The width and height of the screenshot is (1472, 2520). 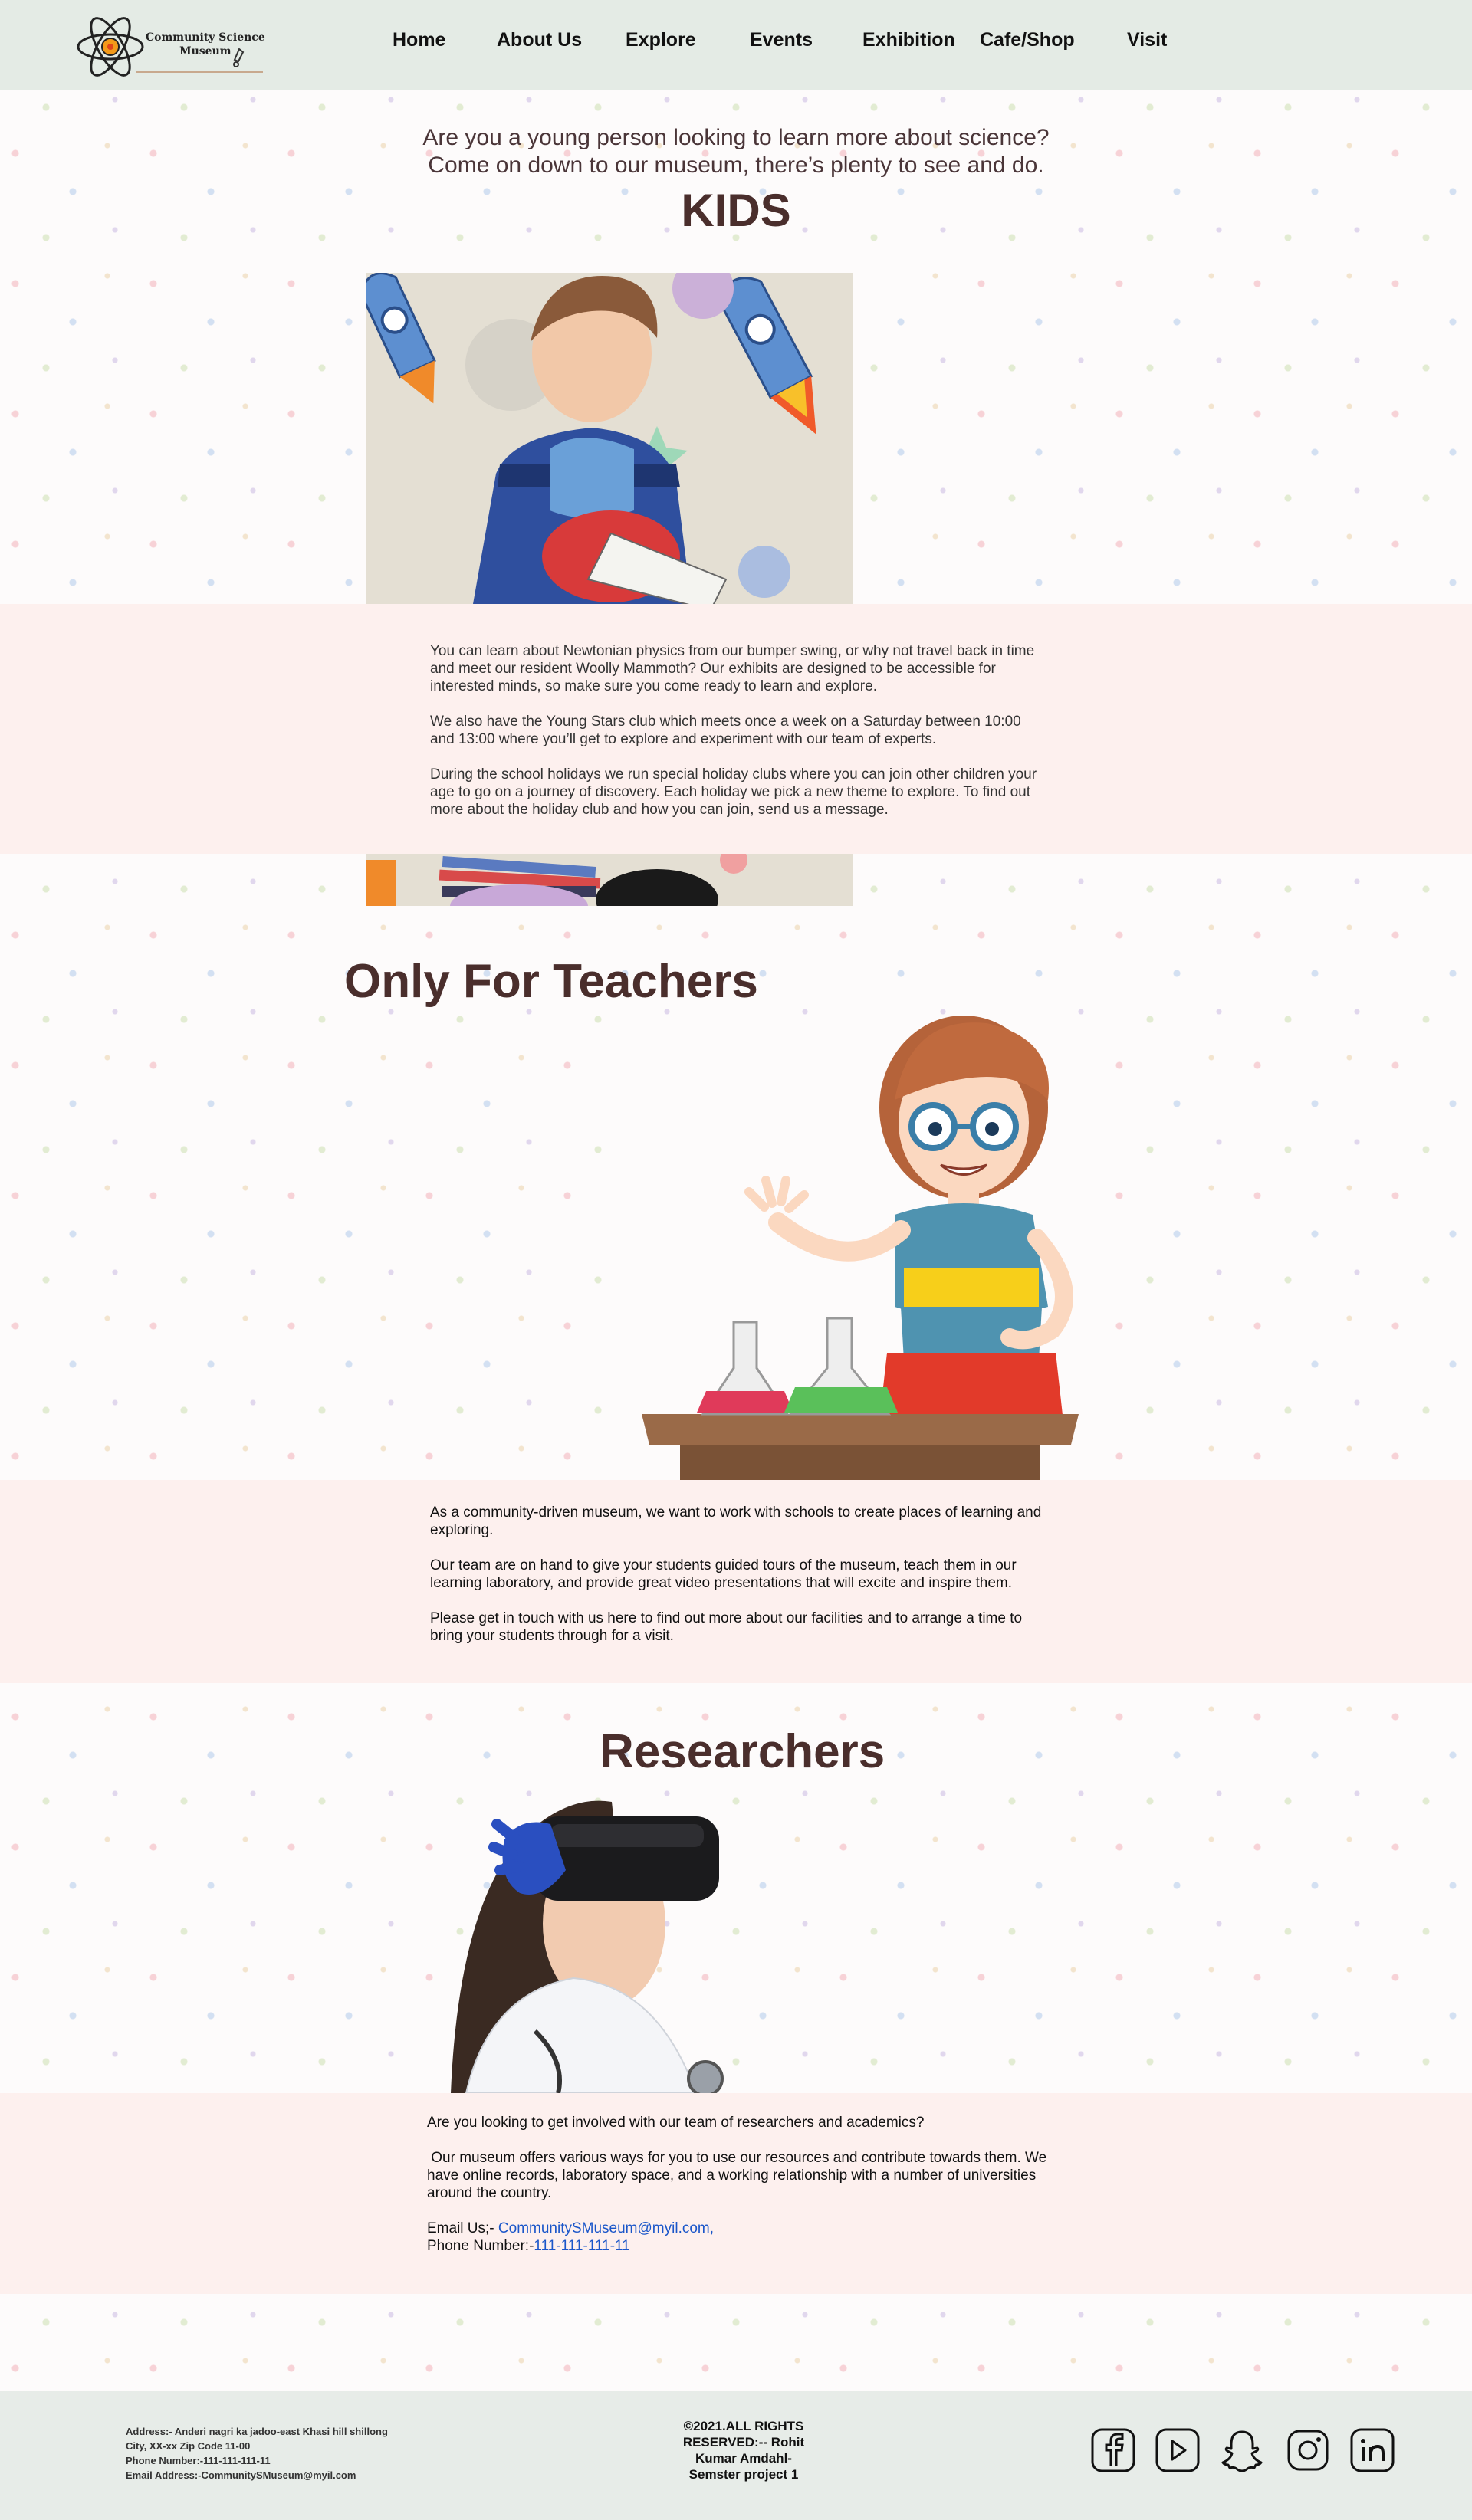 What do you see at coordinates (744, 2474) in the screenshot?
I see `copyright-line: Semster project 1` at bounding box center [744, 2474].